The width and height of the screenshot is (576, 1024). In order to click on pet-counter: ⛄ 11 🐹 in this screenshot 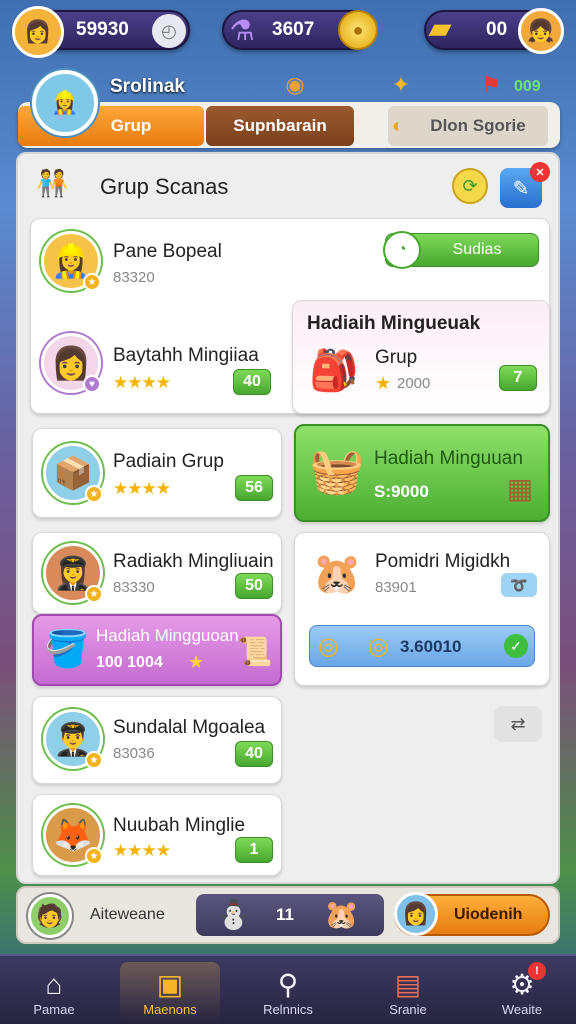, I will do `click(290, 915)`.